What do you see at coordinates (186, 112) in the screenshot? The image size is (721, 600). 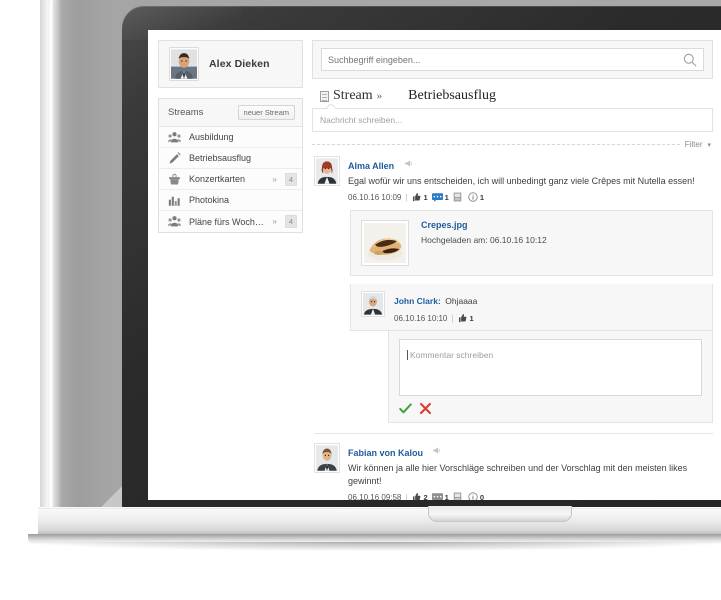 I see `streams-title: Streams` at bounding box center [186, 112].